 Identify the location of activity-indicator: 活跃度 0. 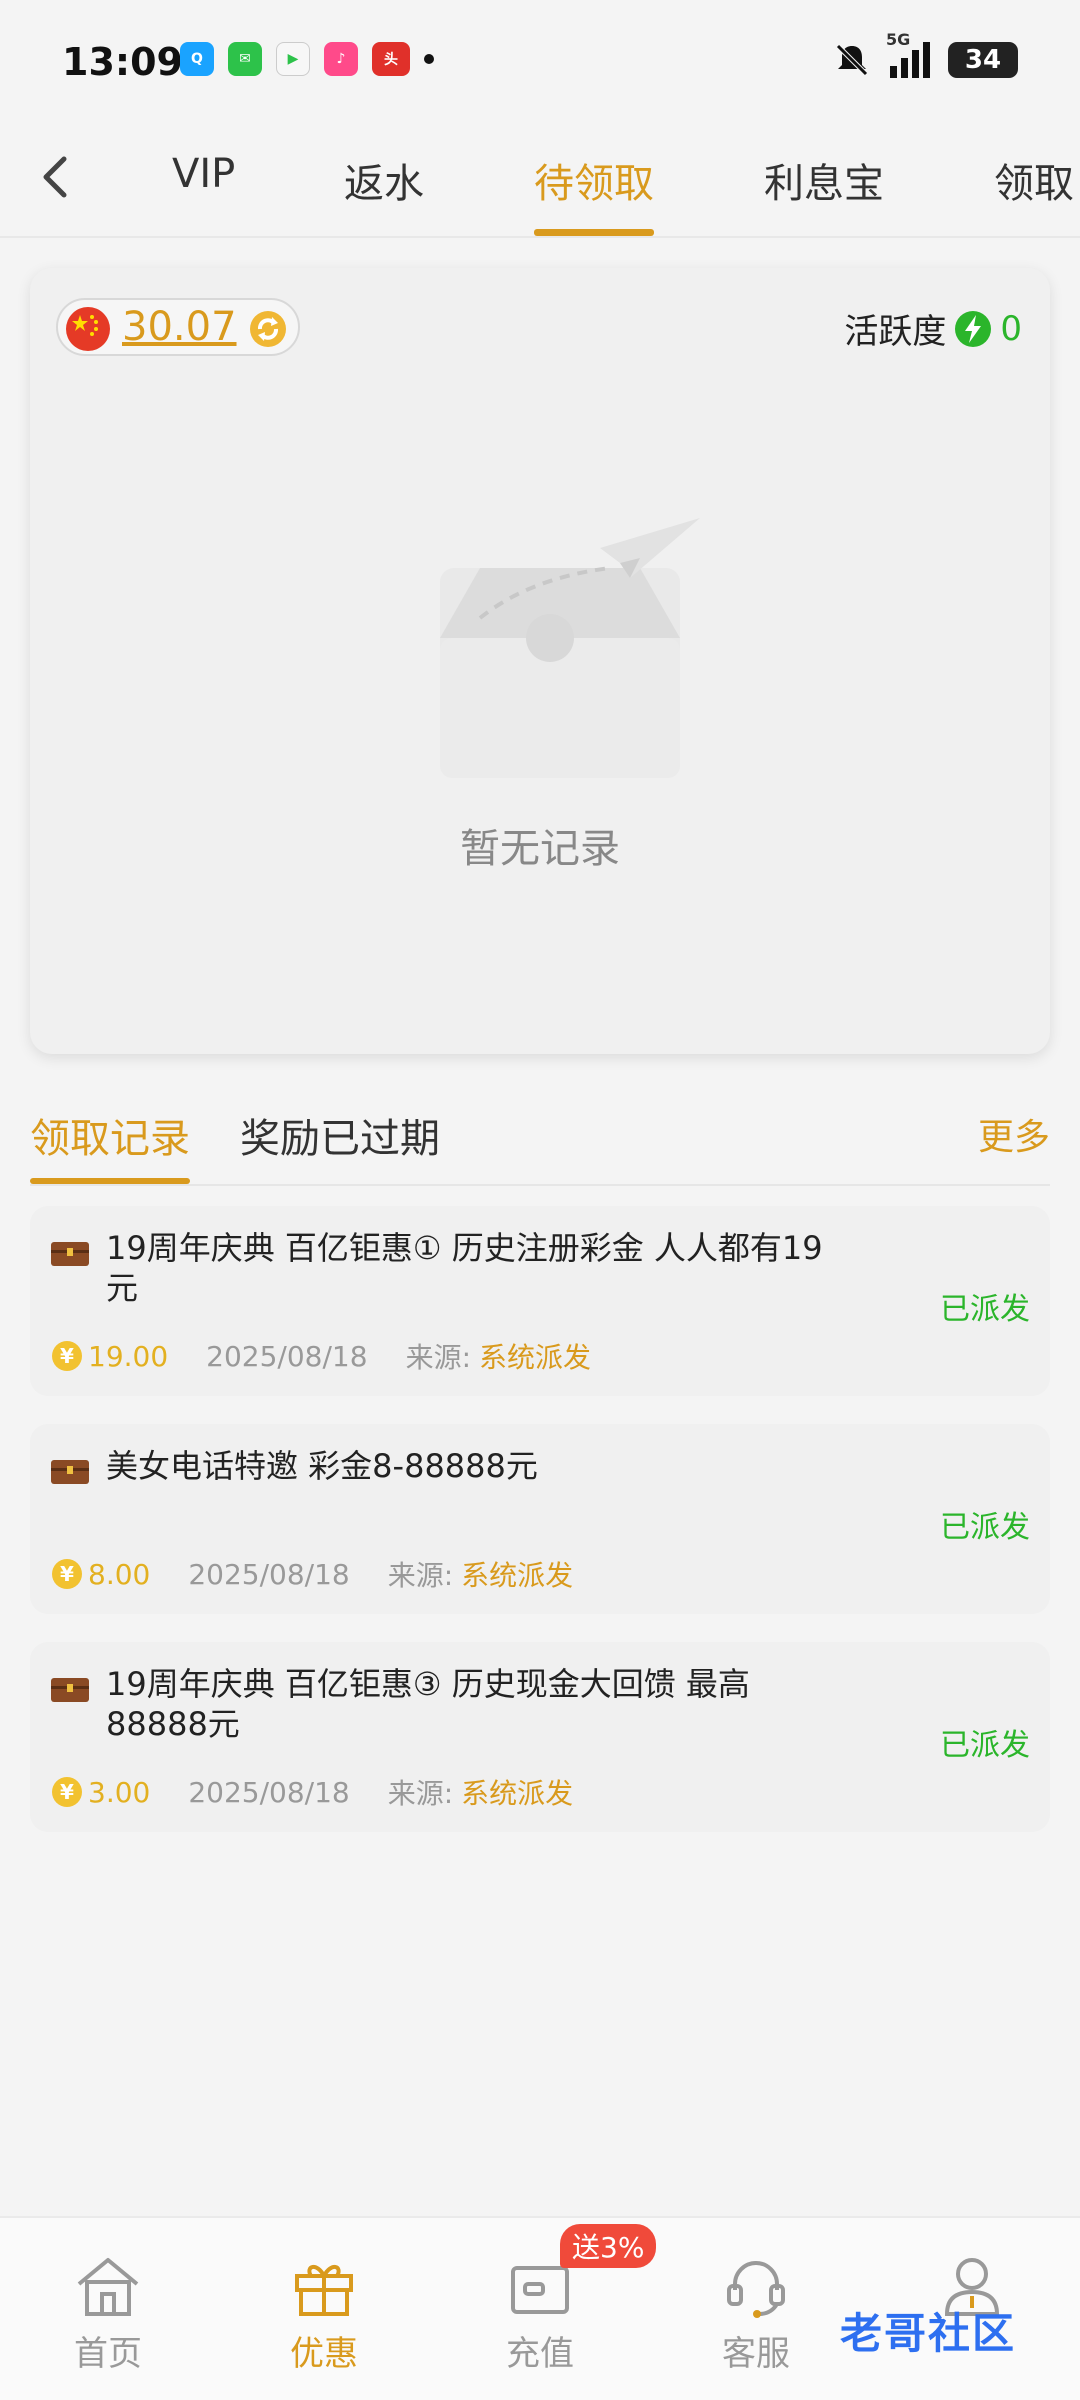
(933, 328).